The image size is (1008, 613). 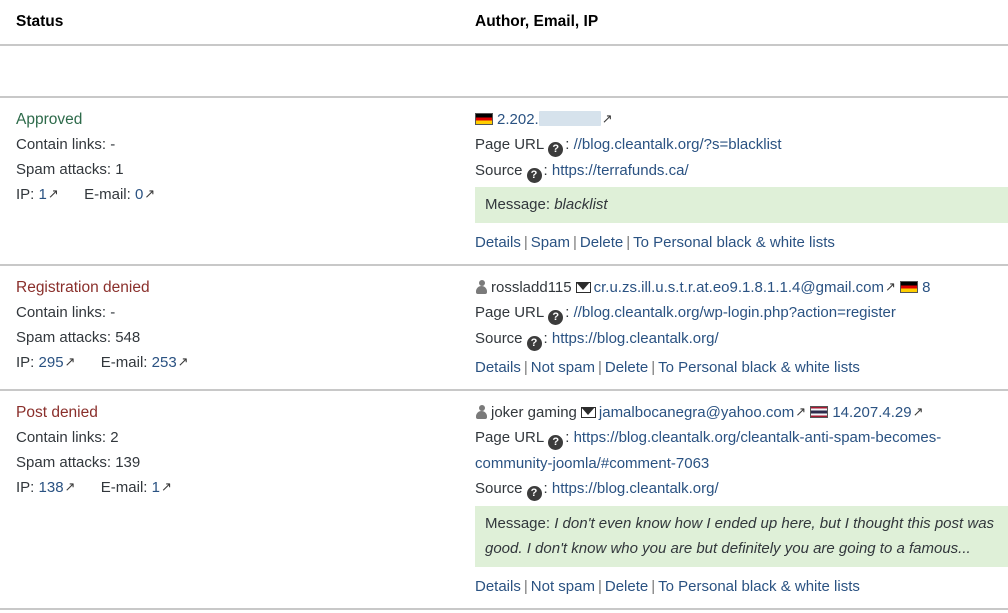 I want to click on status-label: Post denied, so click(x=57, y=412).